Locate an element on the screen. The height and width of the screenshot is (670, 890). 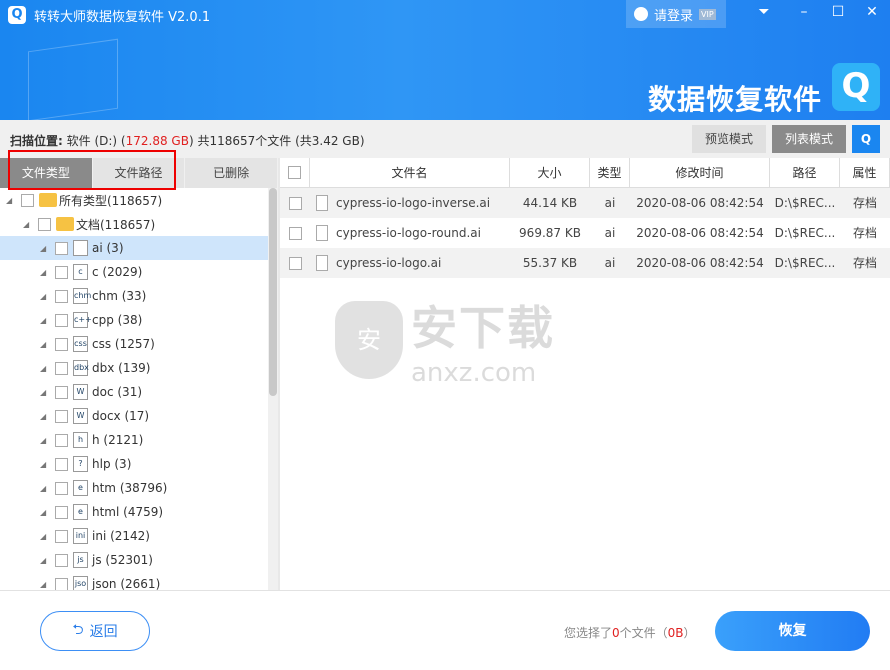
tree-item-label: 文档(118657) is located at coordinates (116, 224).